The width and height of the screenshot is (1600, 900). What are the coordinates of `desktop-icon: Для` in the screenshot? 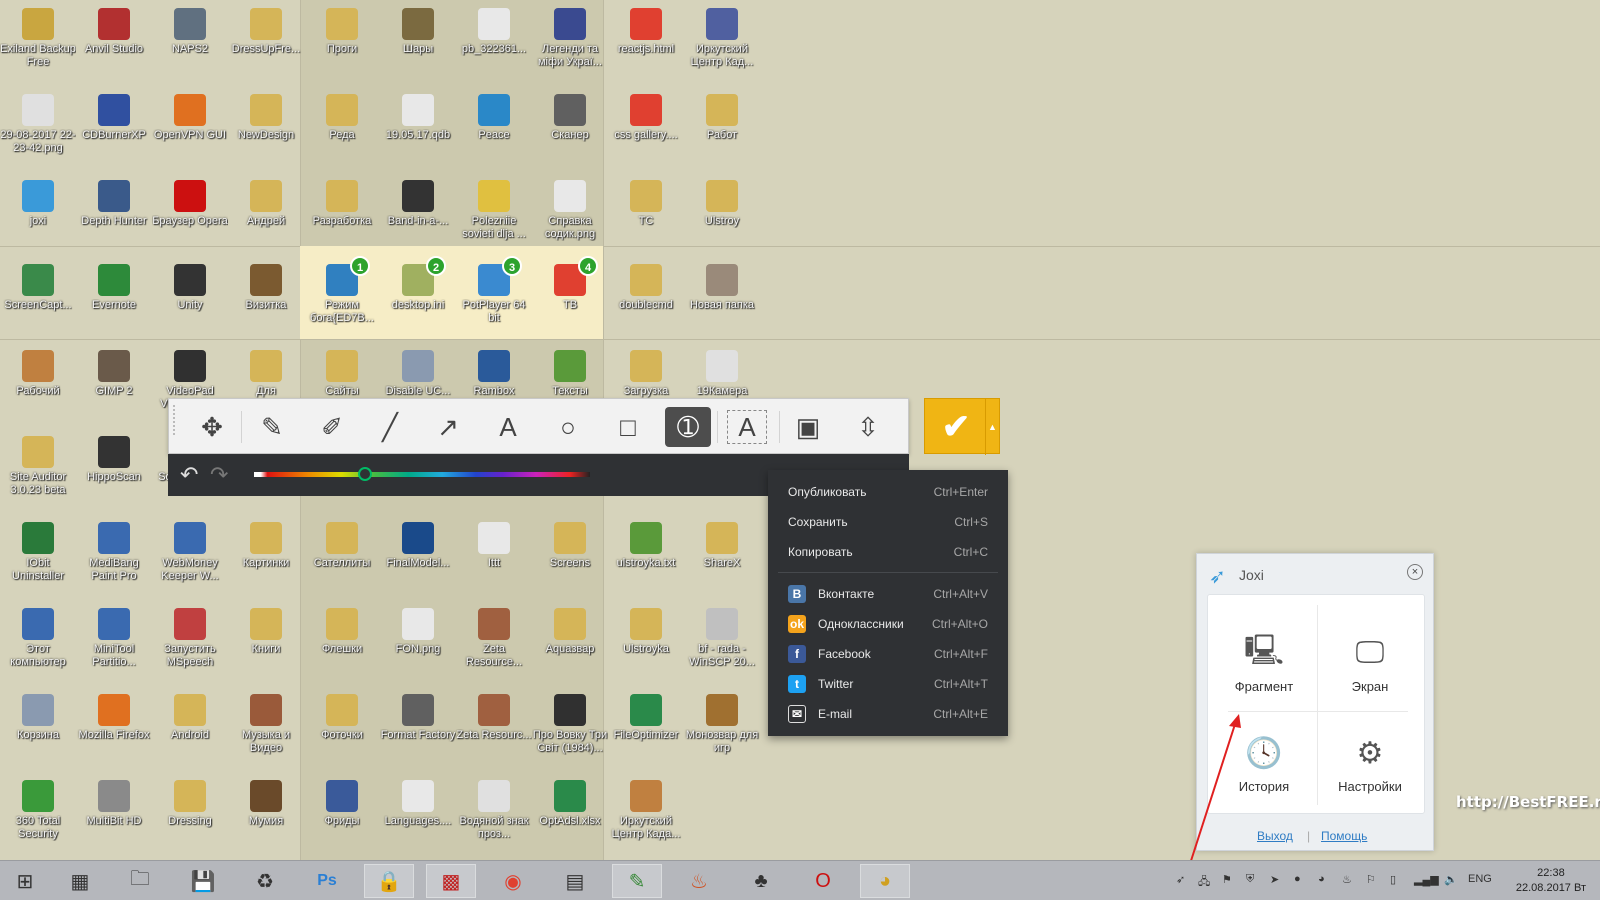 It's located at (266, 371).